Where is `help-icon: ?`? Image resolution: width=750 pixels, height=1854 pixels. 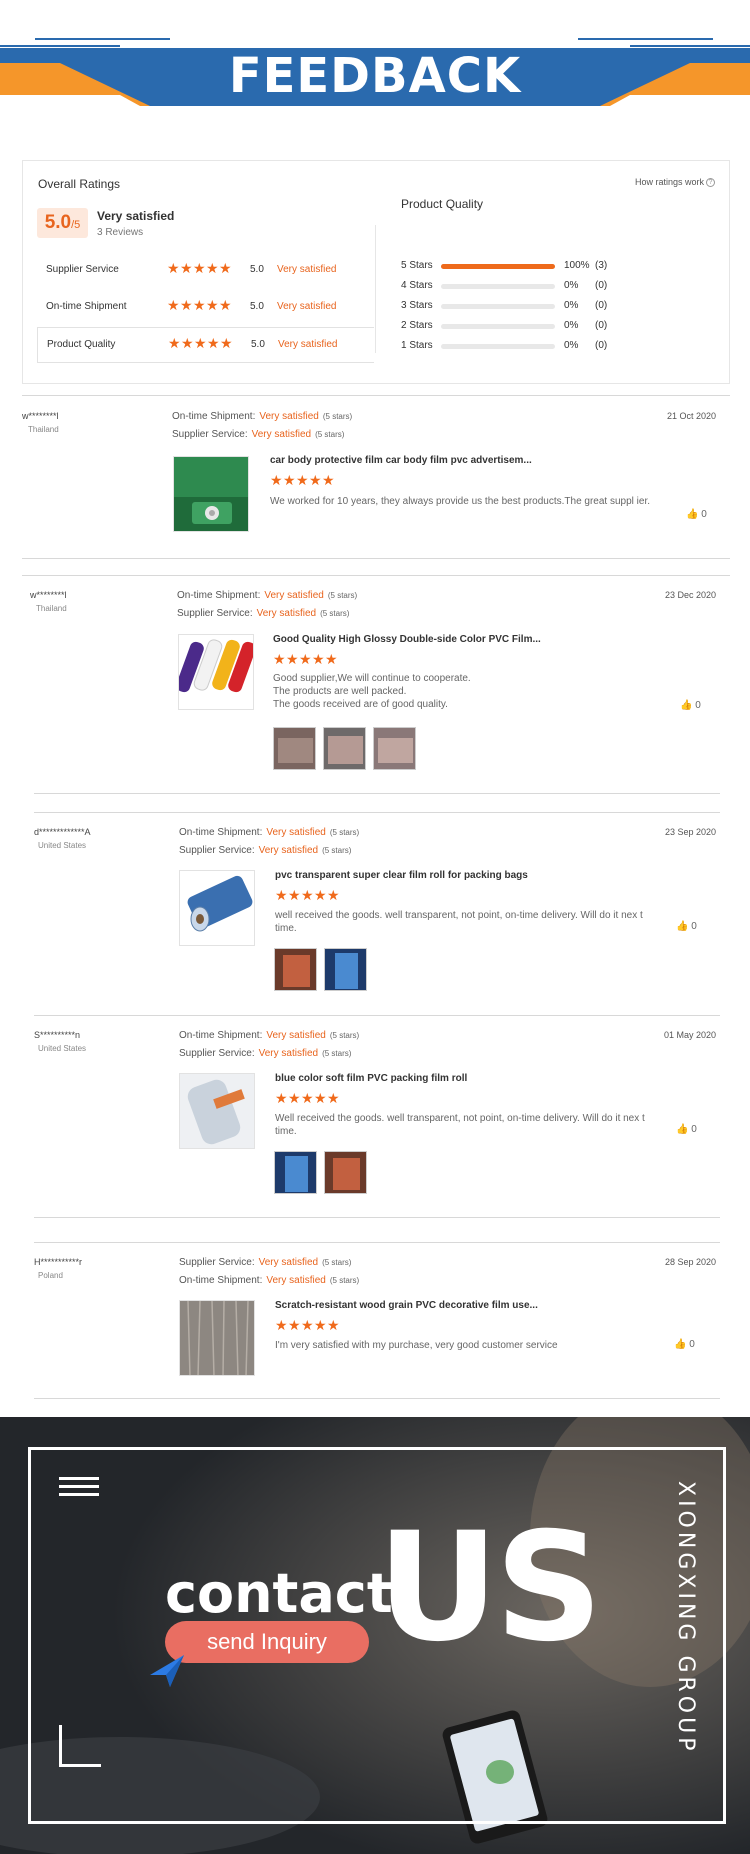 help-icon: ? is located at coordinates (710, 183).